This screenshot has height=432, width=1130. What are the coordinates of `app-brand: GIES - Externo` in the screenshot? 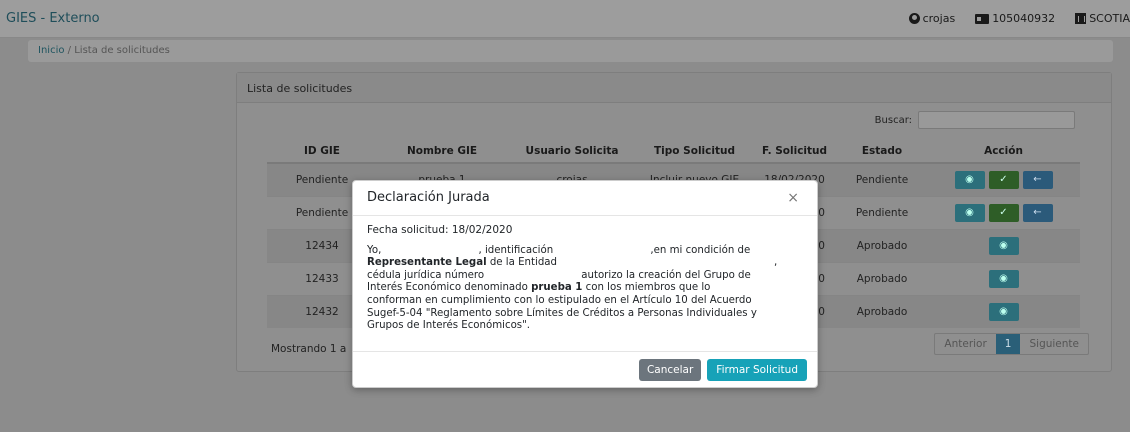 It's located at (53, 18).